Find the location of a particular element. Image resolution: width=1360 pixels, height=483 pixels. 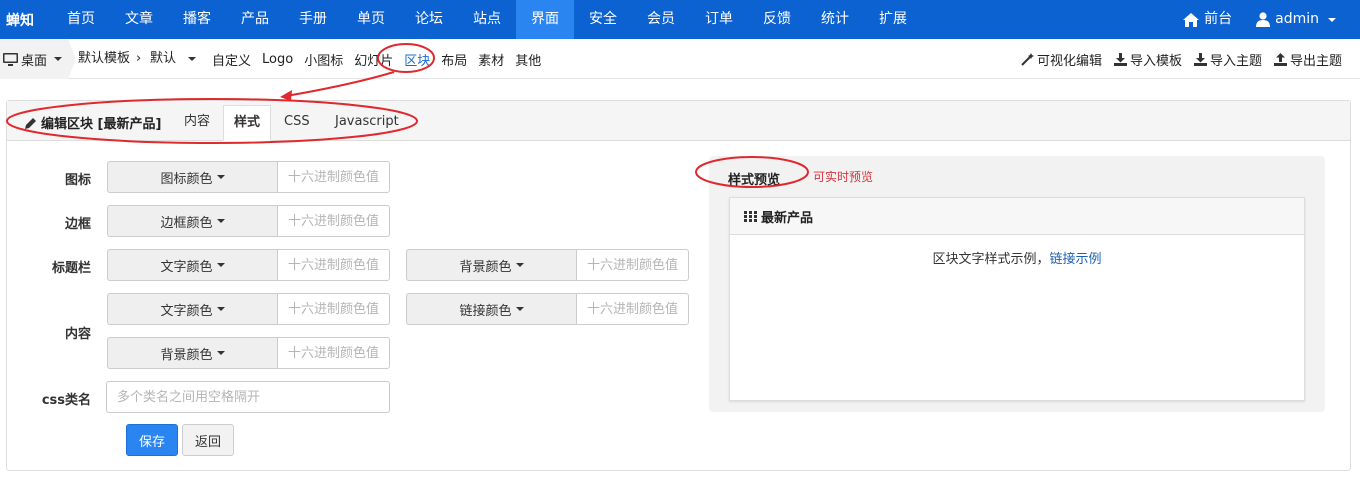

titlebar-text-color-button: 文字颜色 is located at coordinates (192, 265).